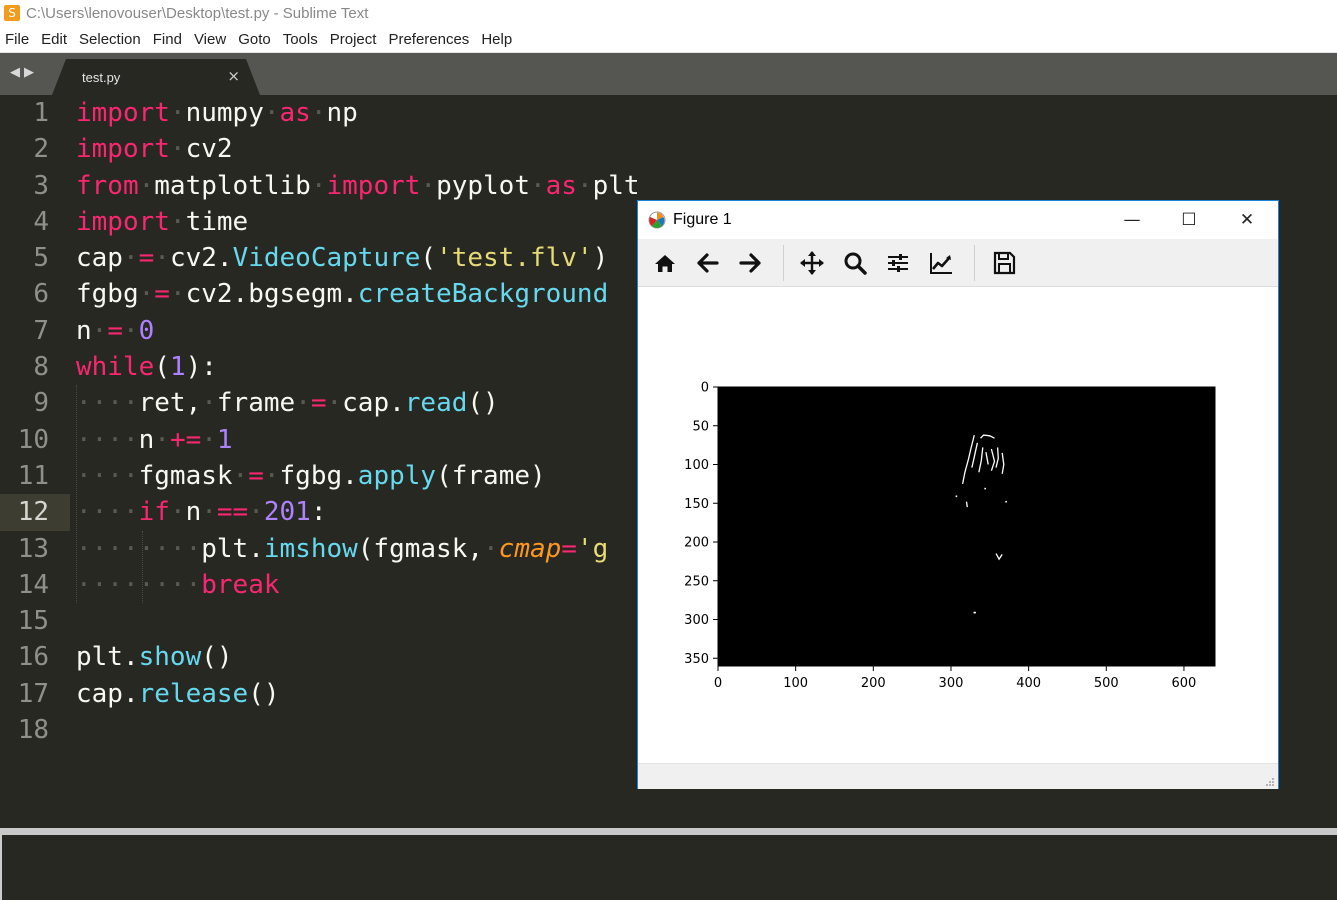  I want to click on minimize-button: —, so click(1132, 220).